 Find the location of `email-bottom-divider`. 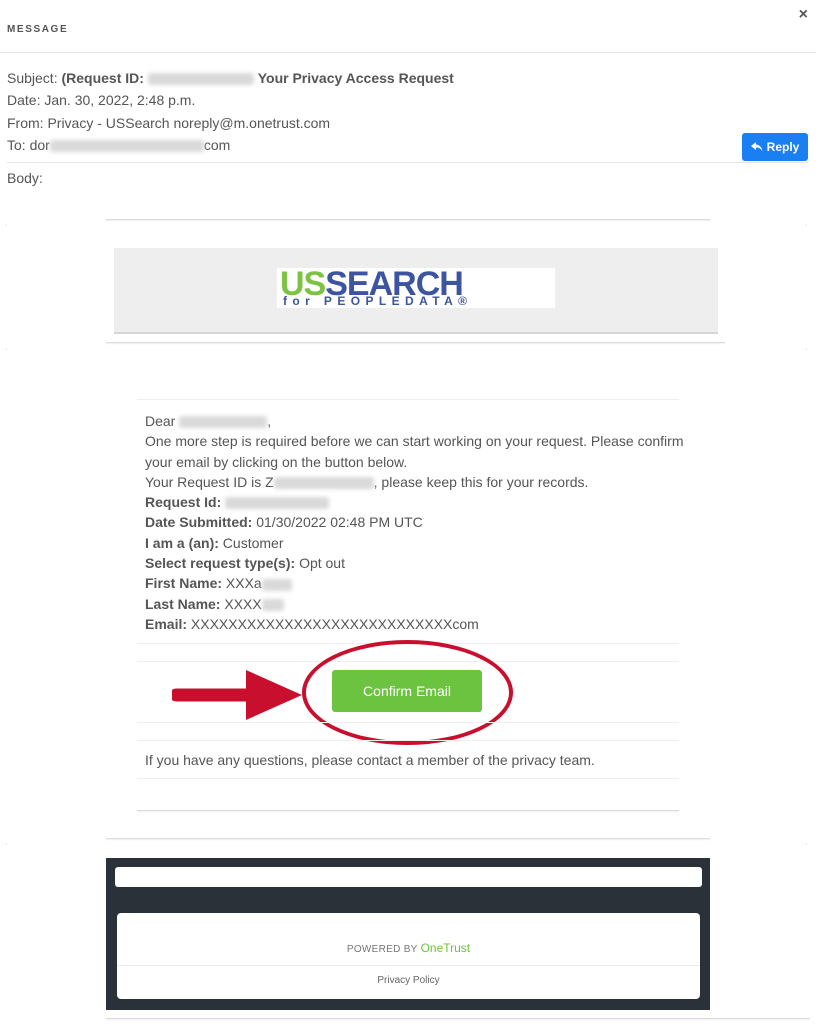

email-bottom-divider is located at coordinates (458, 1018).